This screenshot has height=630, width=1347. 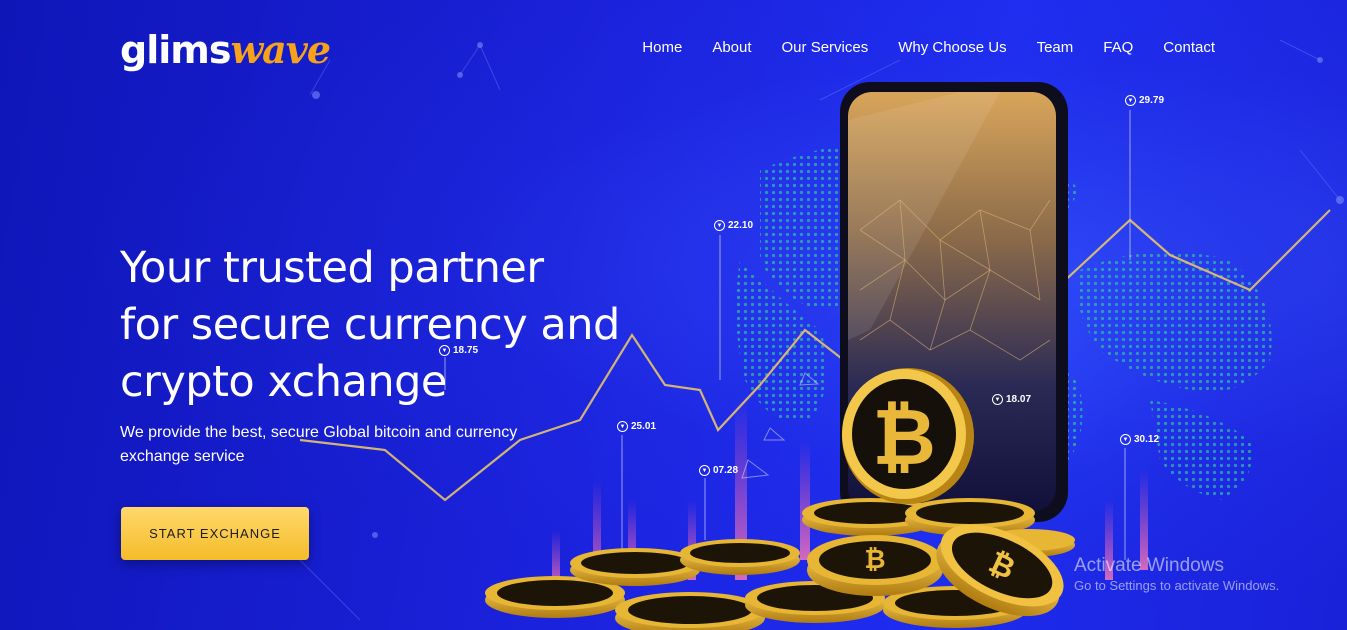 I want to click on headline-line: for secure currency and, so click(x=370, y=325).